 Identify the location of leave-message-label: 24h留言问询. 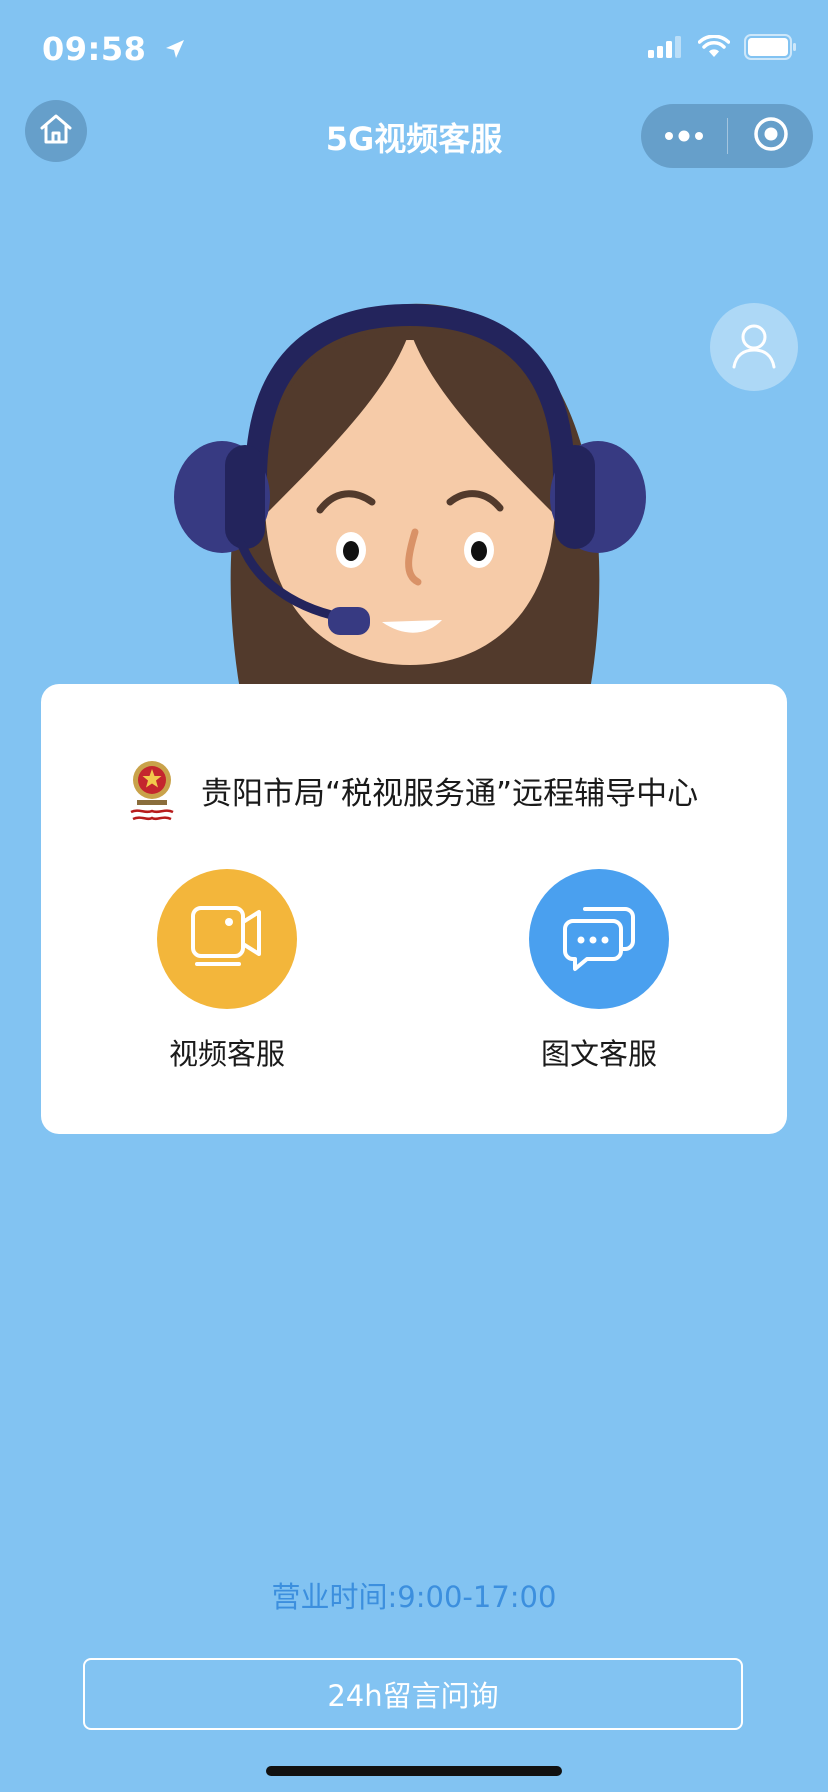
(413, 1696).